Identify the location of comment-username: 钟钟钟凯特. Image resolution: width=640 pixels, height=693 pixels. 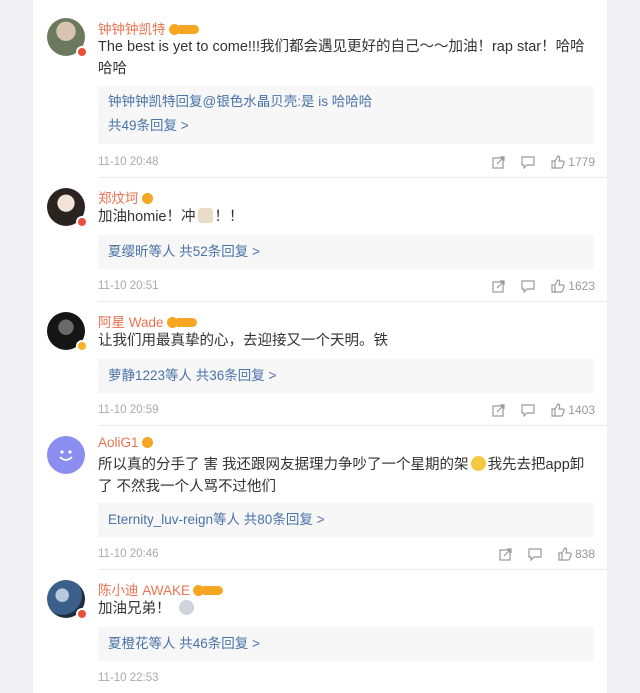
(148, 28).